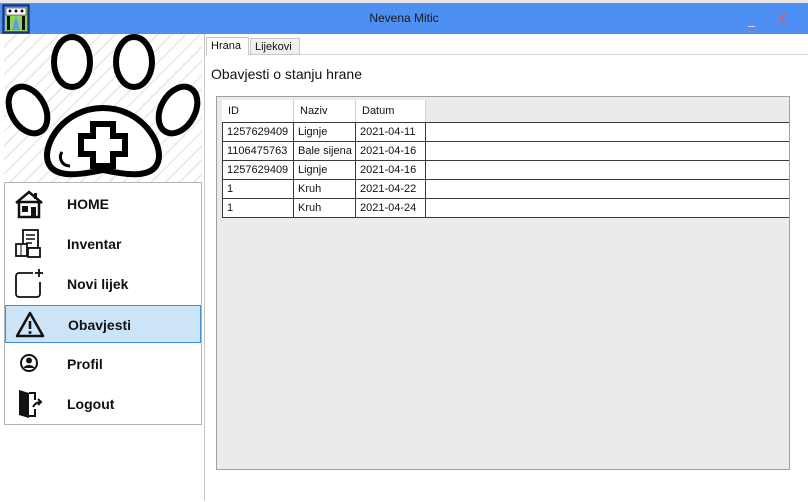 Image resolution: width=808 pixels, height=502 pixels. What do you see at coordinates (325, 151) in the screenshot?
I see `cell-naziv: Bale sijena` at bounding box center [325, 151].